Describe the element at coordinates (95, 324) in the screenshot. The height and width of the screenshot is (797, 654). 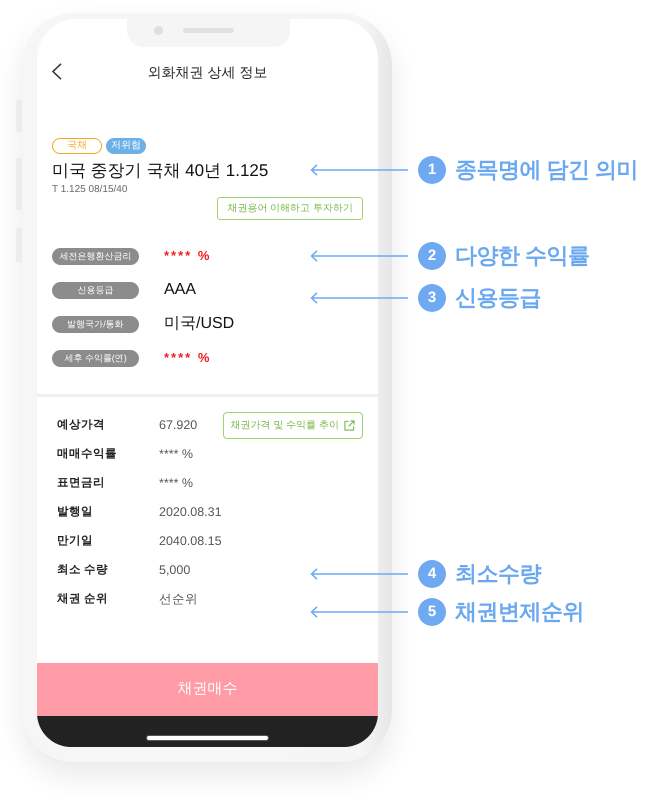
I see `fact-label: 발행국가/통화` at that location.